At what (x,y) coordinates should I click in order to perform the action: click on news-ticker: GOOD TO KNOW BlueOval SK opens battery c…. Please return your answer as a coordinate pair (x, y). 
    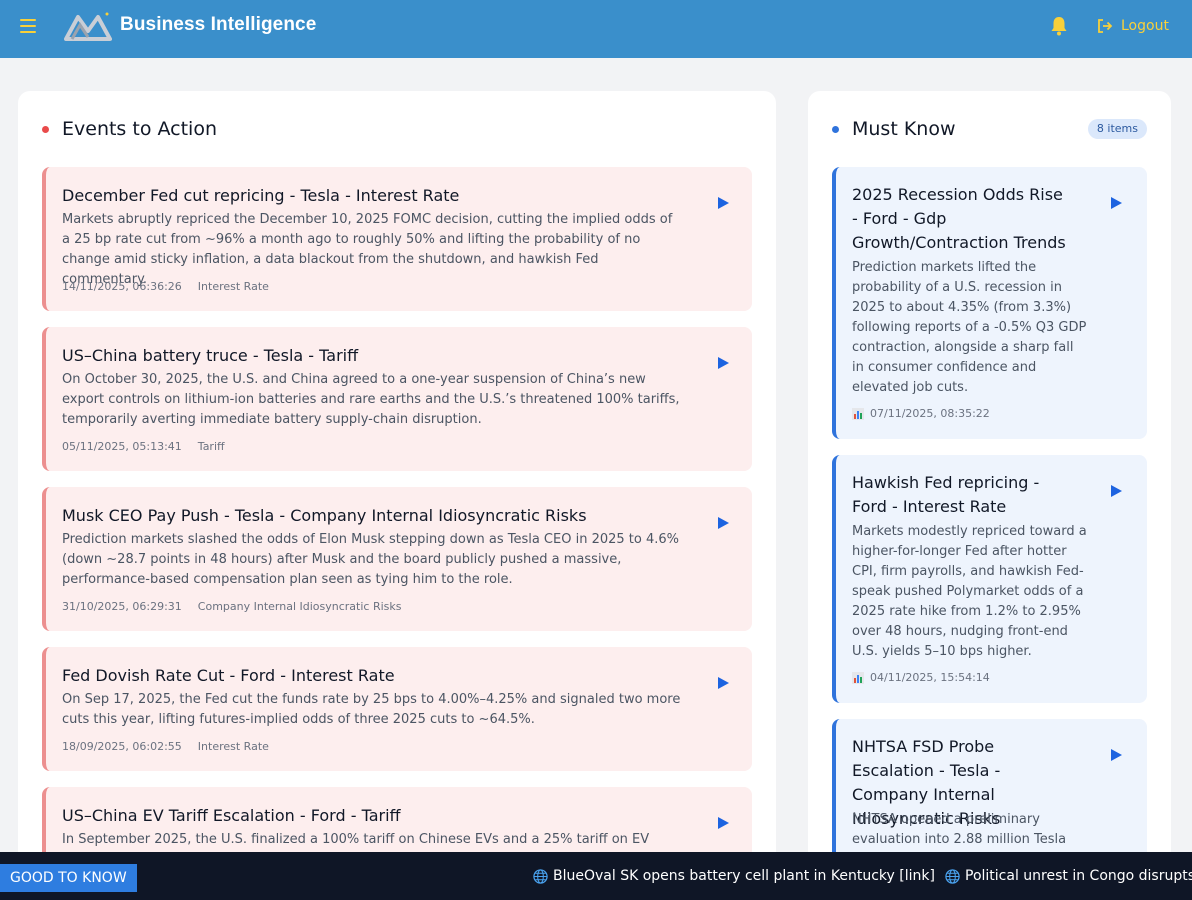
    Looking at the image, I should click on (596, 876).